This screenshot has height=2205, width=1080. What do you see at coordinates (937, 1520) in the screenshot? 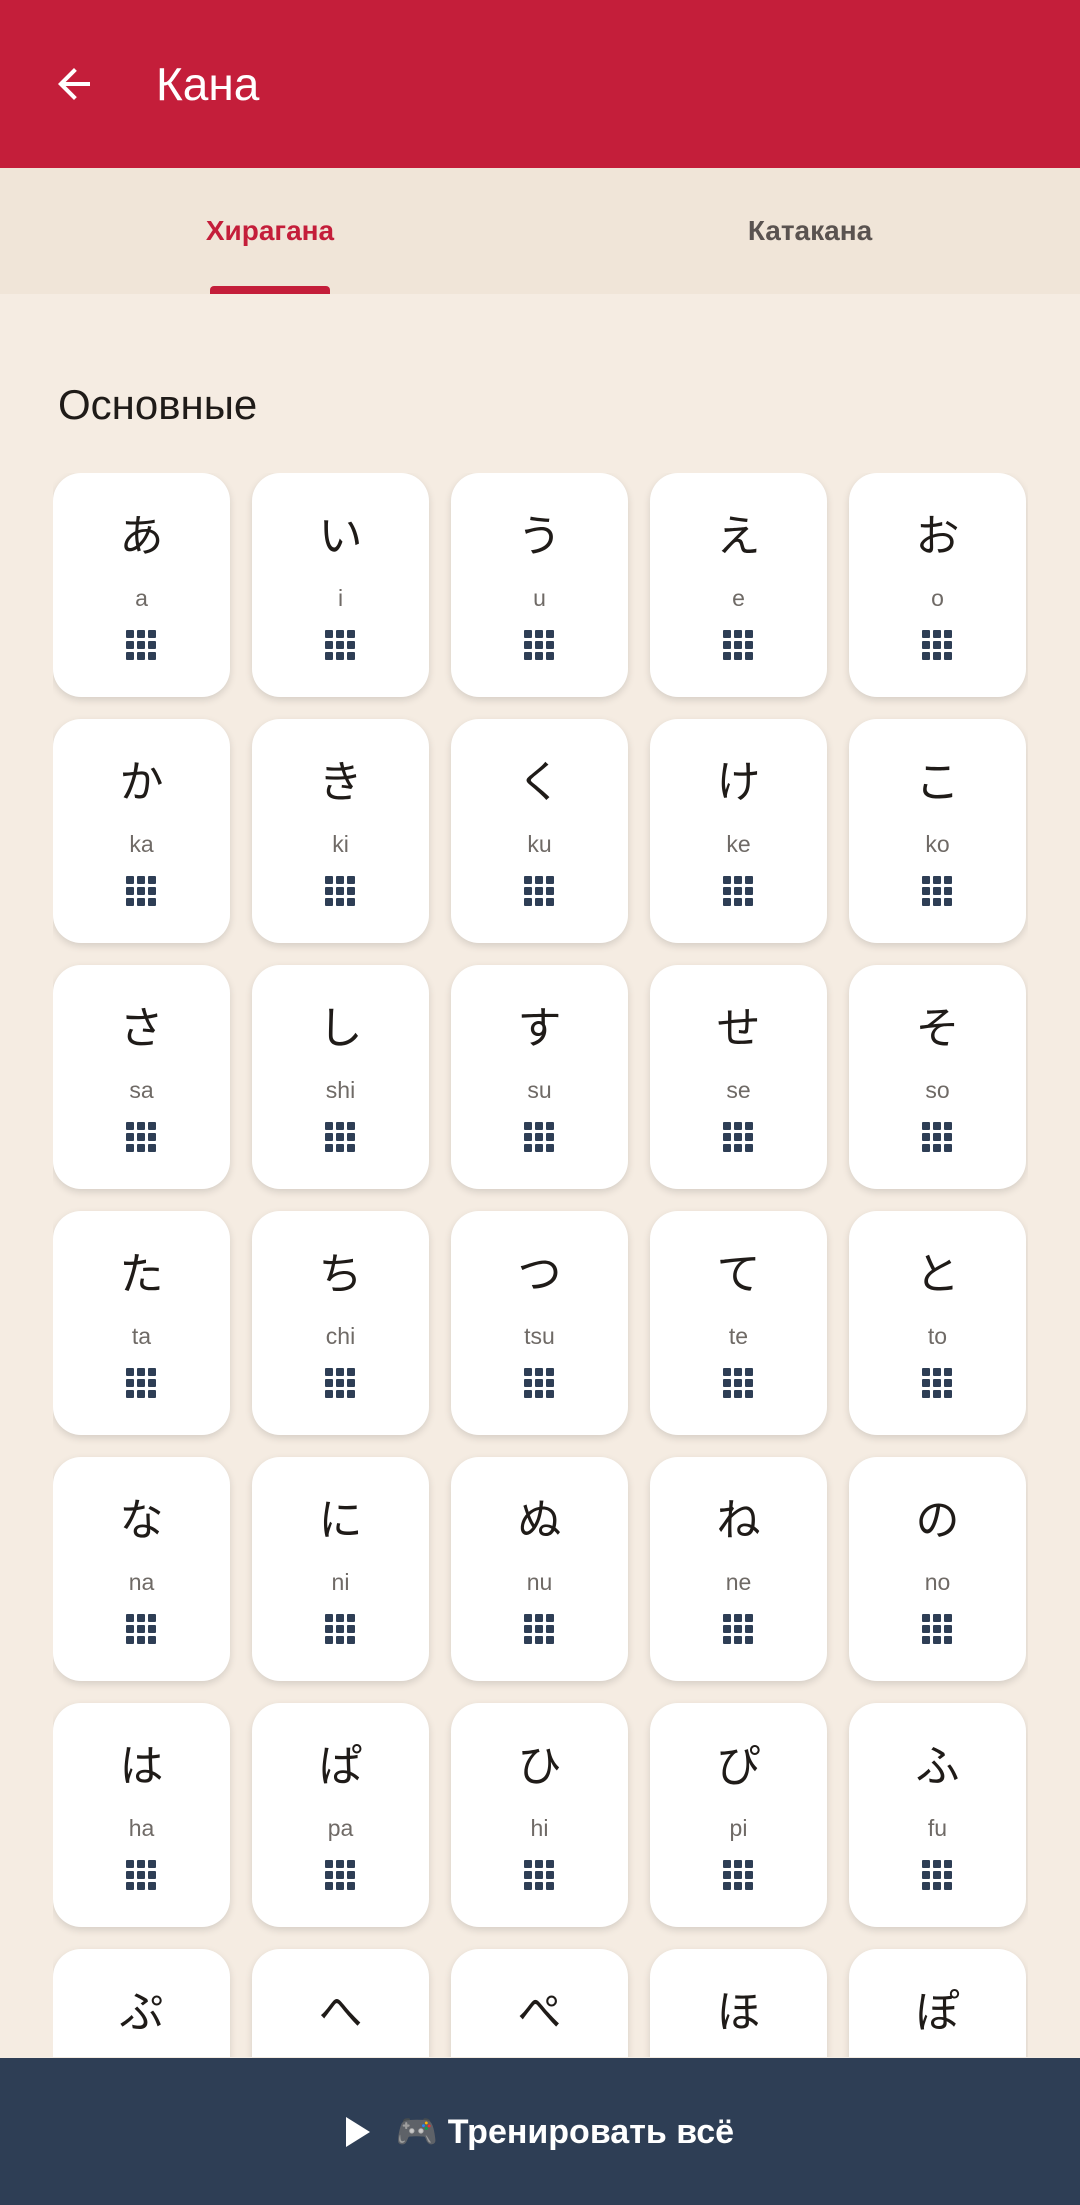
I see `kana-character: の` at bounding box center [937, 1520].